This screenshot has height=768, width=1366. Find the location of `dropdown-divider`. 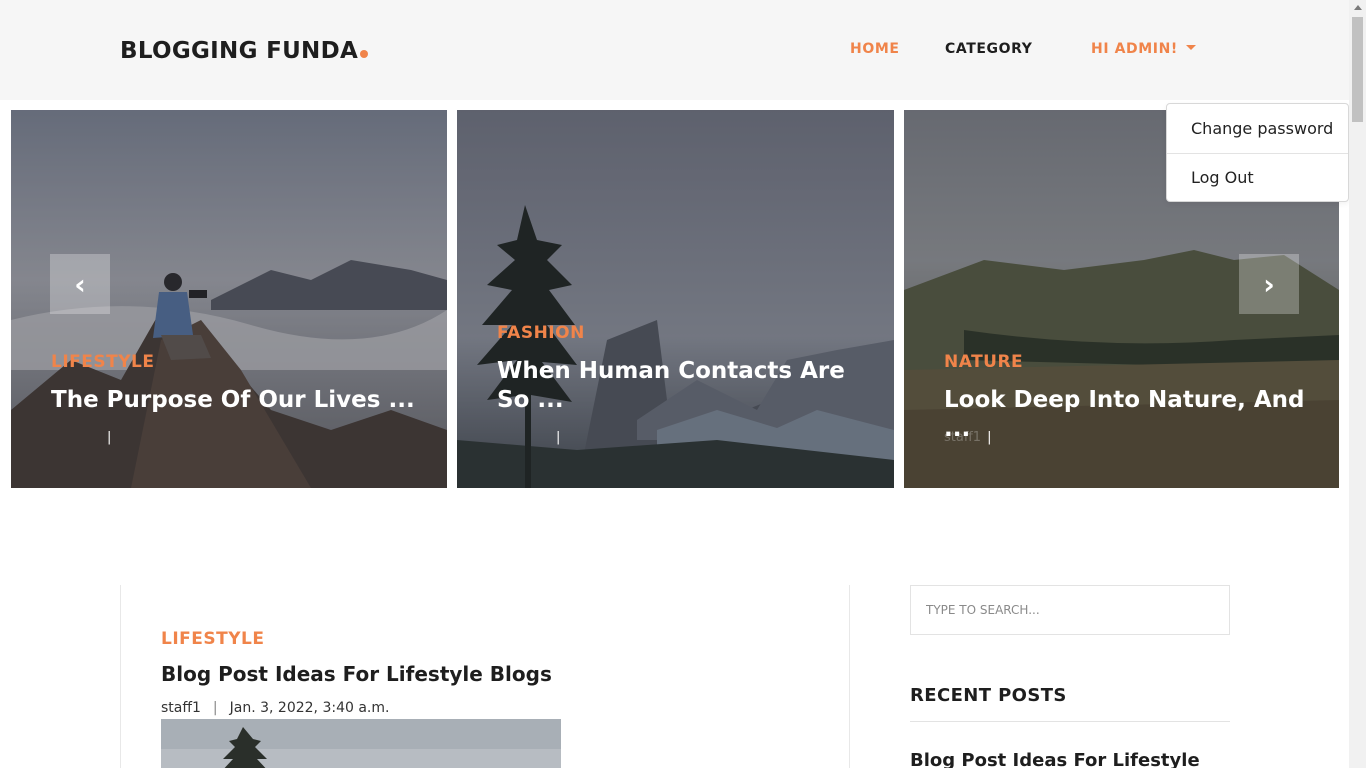

dropdown-divider is located at coordinates (1257, 153).